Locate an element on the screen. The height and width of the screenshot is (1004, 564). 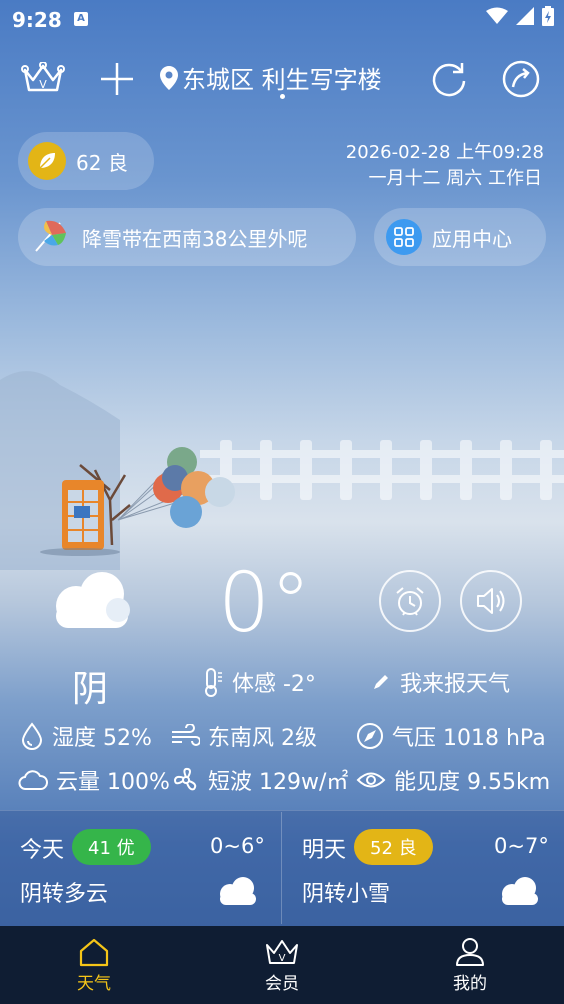
current-temperature: 0° is located at coordinates (265, 603).